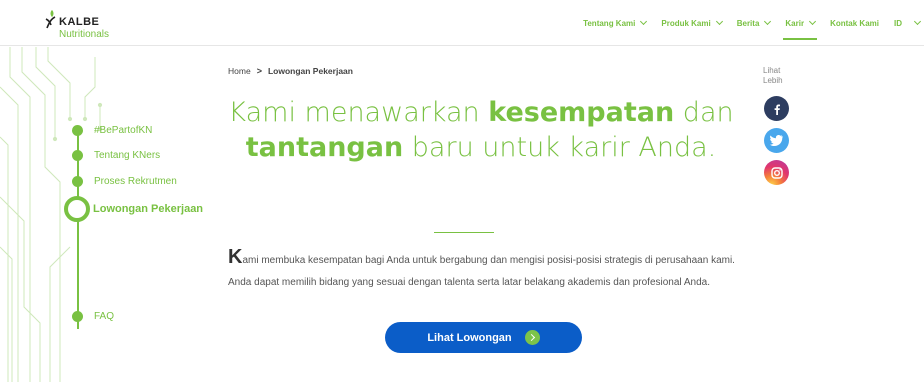 This screenshot has height=382, width=924. I want to click on sidebar-item-label: FAQ, so click(104, 316).